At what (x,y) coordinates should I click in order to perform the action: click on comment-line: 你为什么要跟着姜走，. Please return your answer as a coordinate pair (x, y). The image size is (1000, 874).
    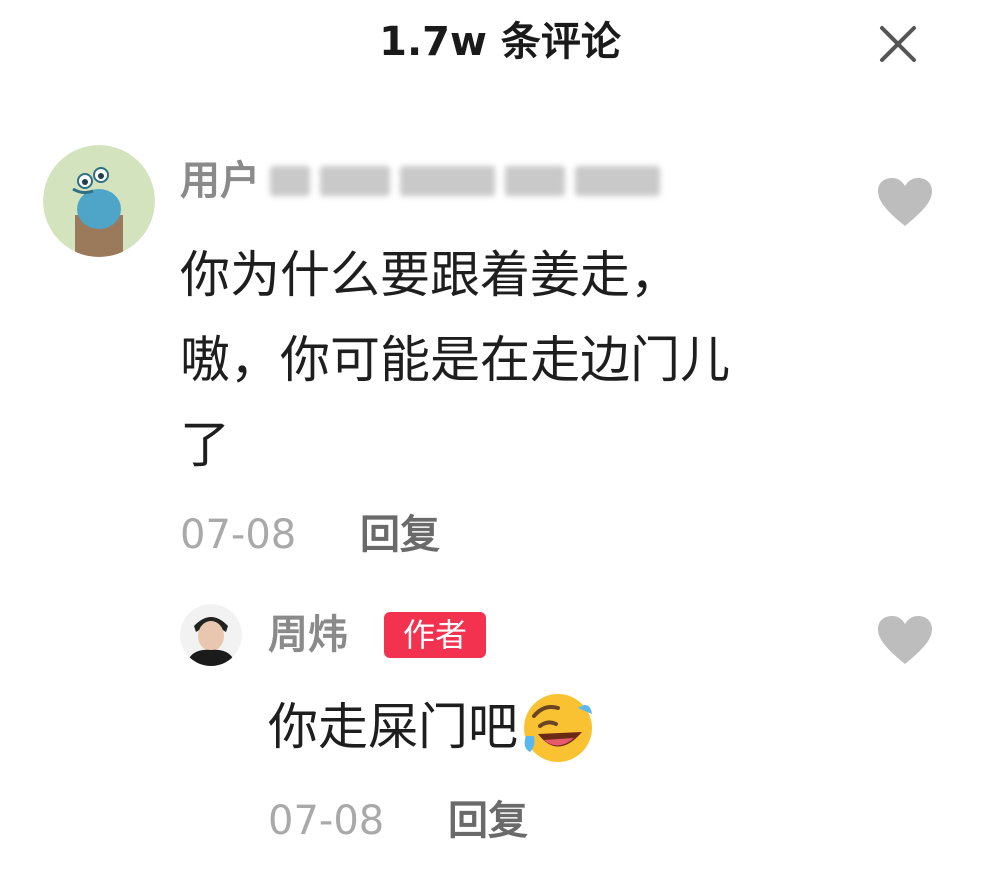
    Looking at the image, I should click on (430, 275).